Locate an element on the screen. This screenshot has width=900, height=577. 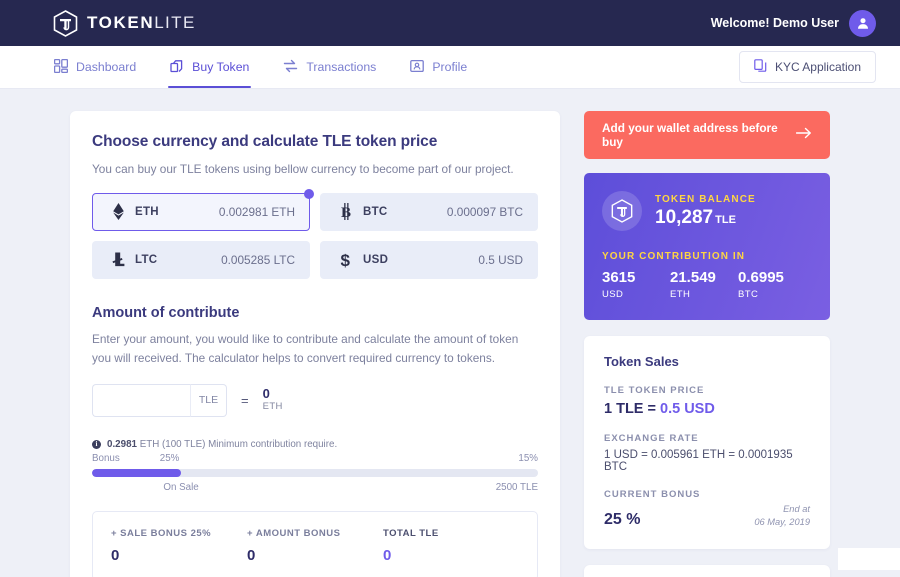
total-label: + SALE BONUS 25% is located at coordinates (161, 533).